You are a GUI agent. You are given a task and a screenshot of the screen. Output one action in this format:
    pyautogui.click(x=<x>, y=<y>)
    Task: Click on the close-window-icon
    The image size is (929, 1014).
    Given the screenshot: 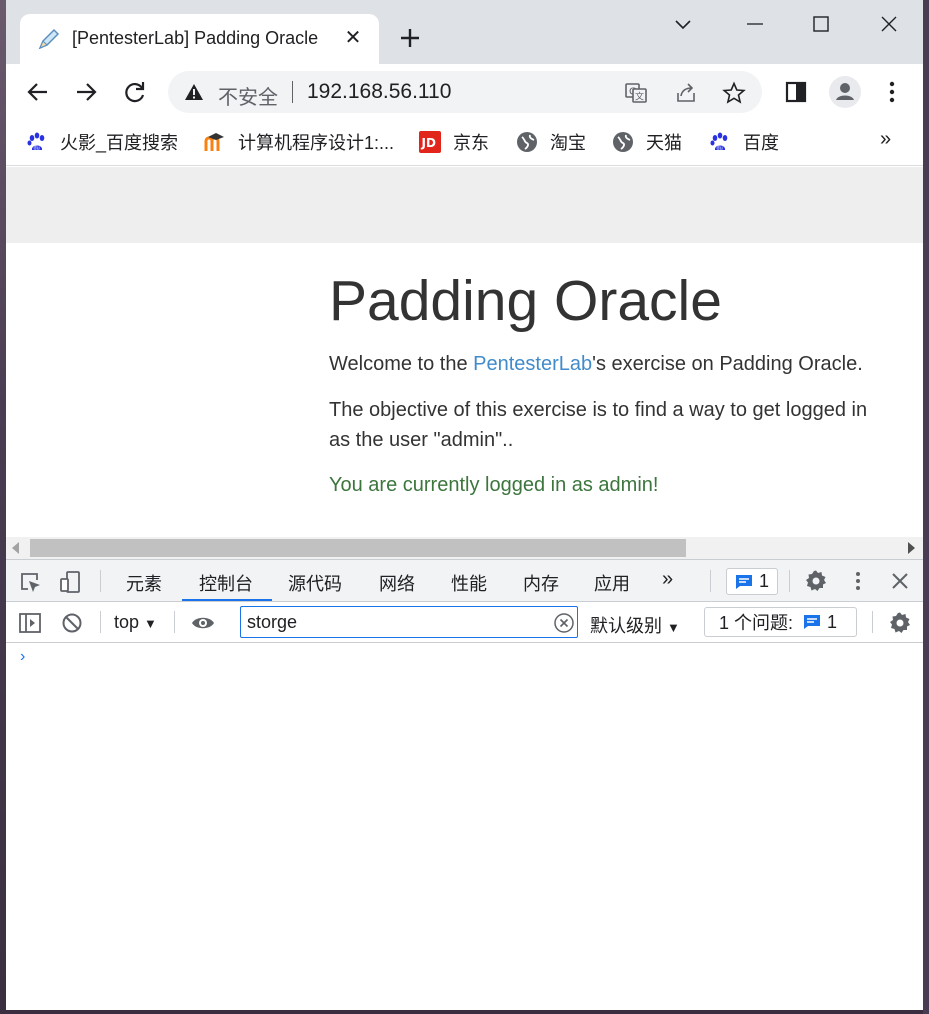 What is the action you would take?
    pyautogui.click(x=889, y=24)
    